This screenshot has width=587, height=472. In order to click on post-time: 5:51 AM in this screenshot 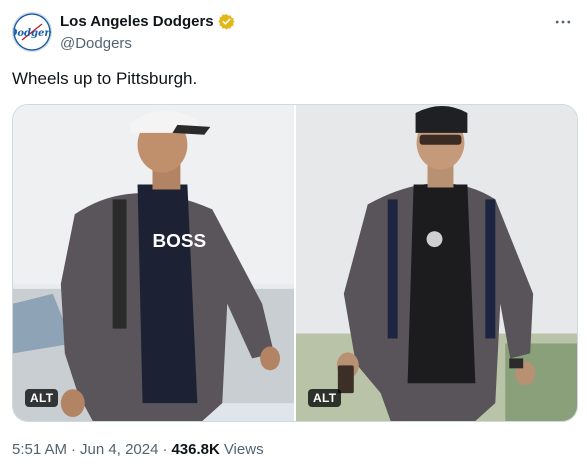, I will do `click(39, 449)`.